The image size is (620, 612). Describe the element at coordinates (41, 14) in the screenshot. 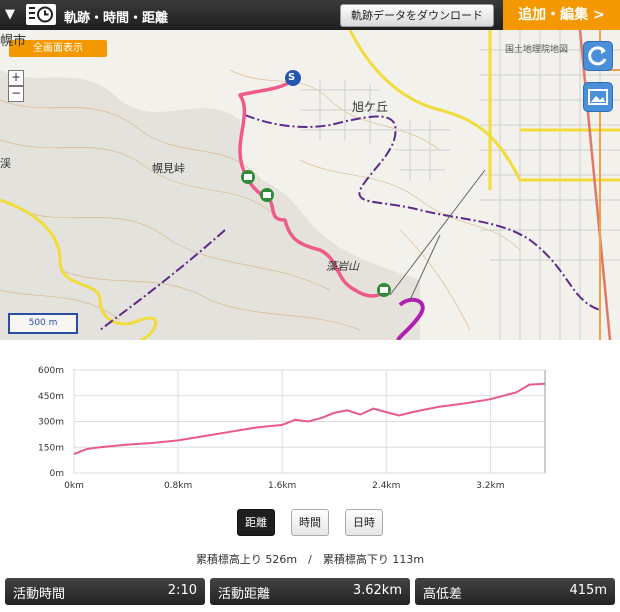

I see `clock-icon` at that location.